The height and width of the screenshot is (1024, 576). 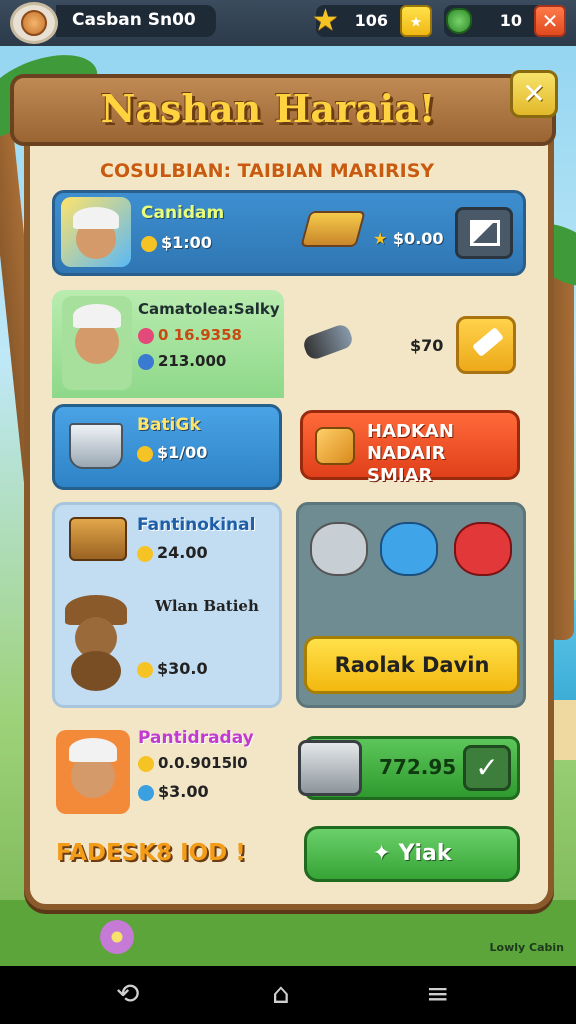 What do you see at coordinates (418, 238) in the screenshot?
I see `row1-reward-text: $0.00` at bounding box center [418, 238].